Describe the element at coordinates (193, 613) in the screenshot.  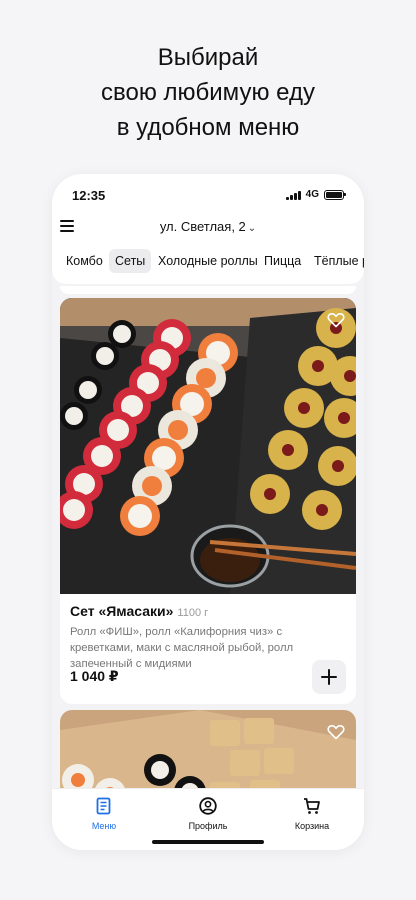
I see `product-weight: 1100 г` at that location.